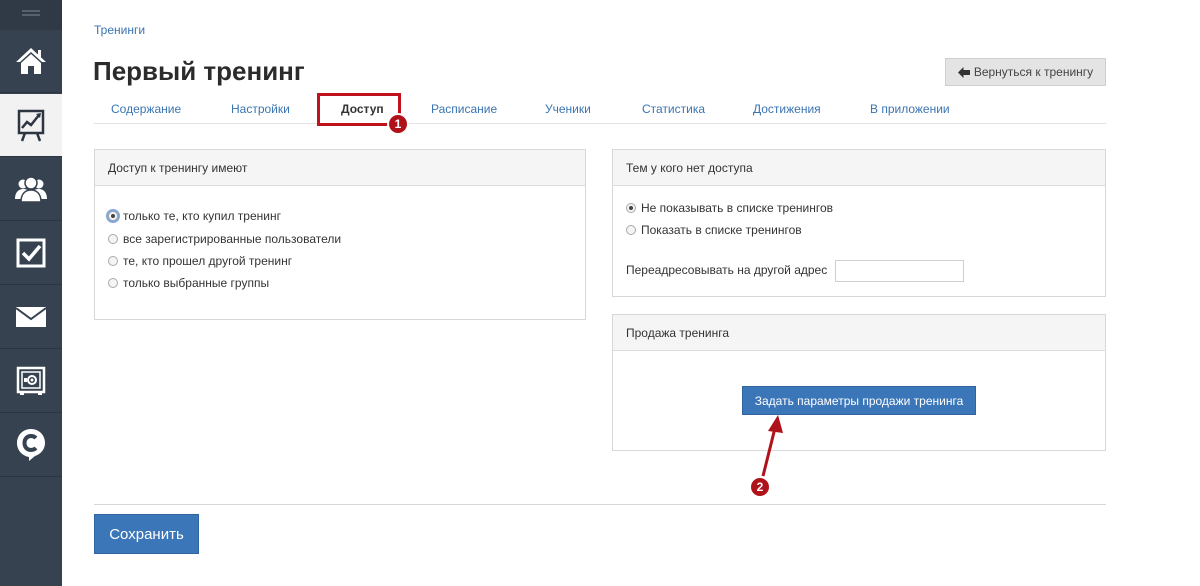 The width and height of the screenshot is (1200, 586). I want to click on back-to-training-button: Вернуться к тренингу, so click(1025, 72).